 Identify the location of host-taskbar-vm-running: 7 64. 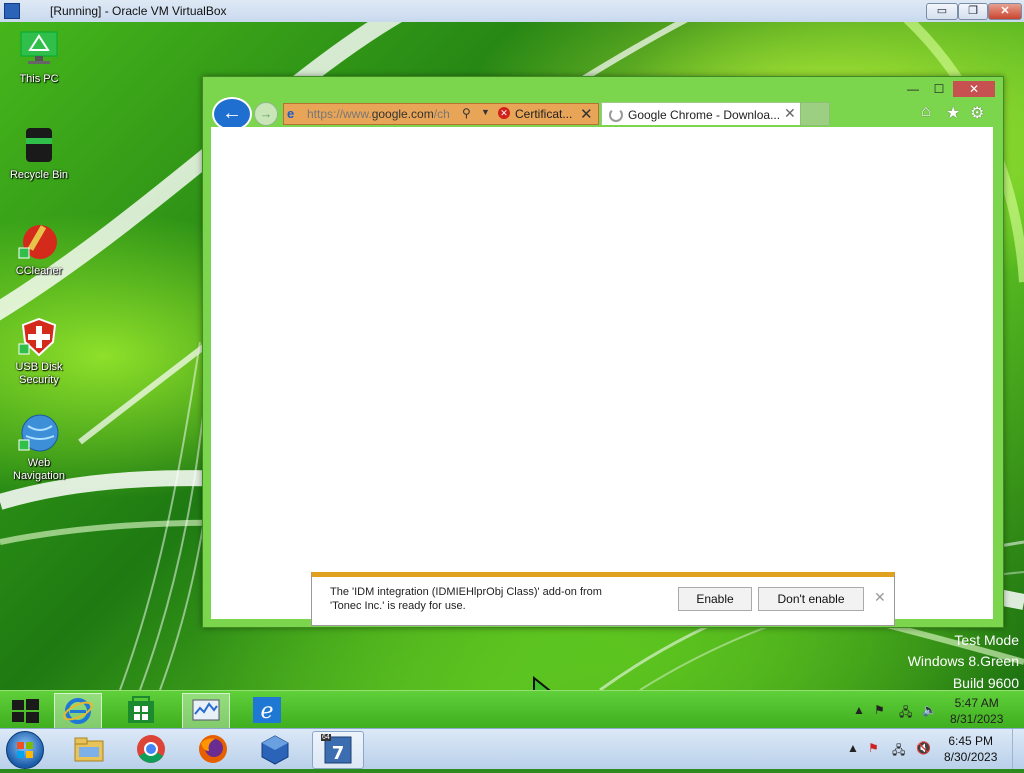
(338, 750).